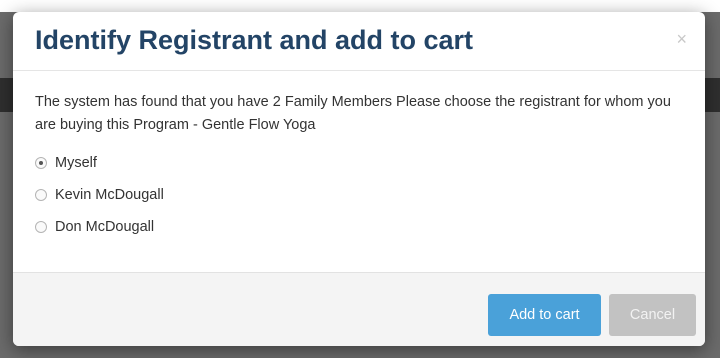 Image resolution: width=720 pixels, height=358 pixels. What do you see at coordinates (254, 40) in the screenshot?
I see `modal-title: Identify Registrant and add to cart` at bounding box center [254, 40].